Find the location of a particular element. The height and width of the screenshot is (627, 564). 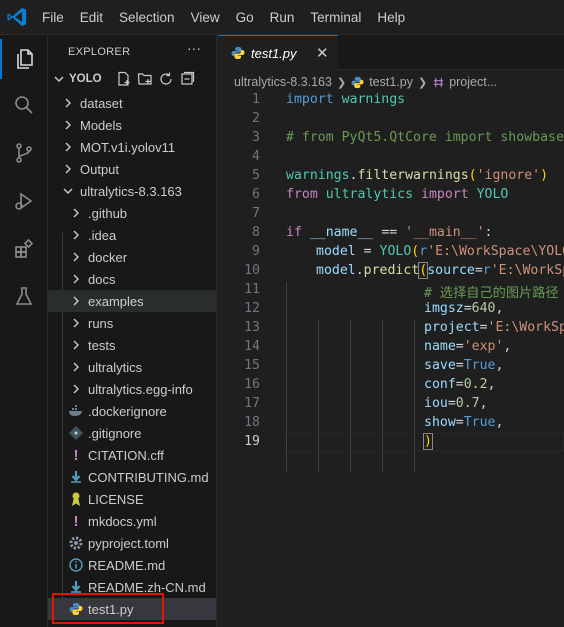

activity-run-debug is located at coordinates (24, 201).